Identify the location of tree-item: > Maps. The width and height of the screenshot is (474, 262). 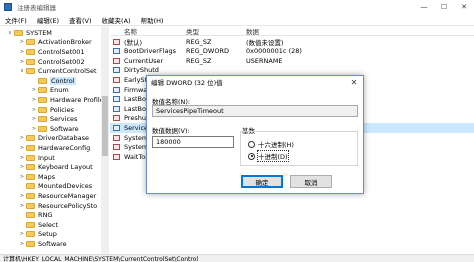
(36, 177).